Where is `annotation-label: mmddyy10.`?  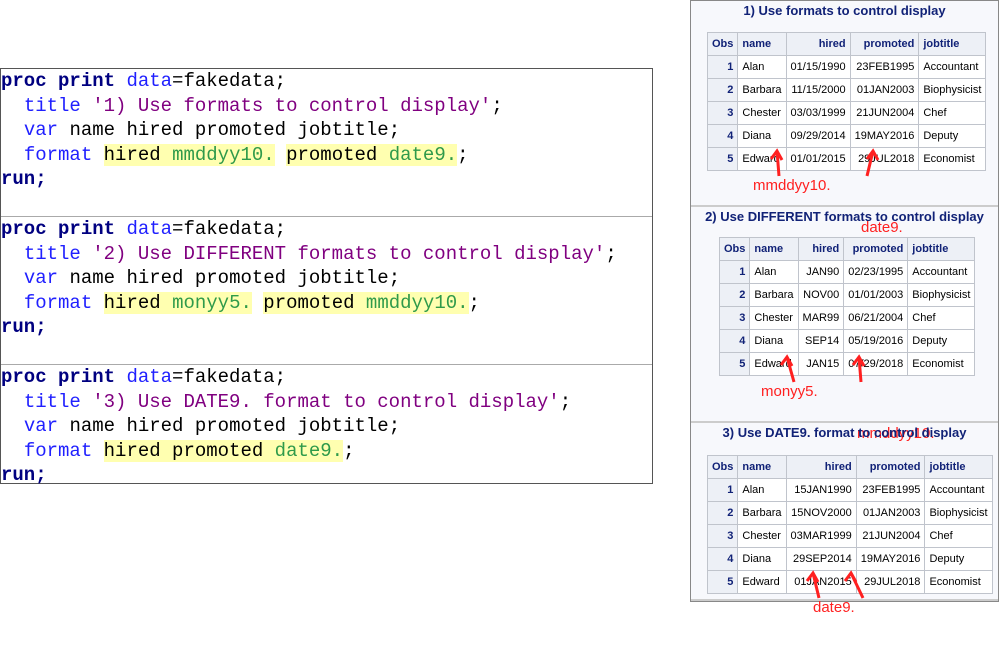
annotation-label: mmddyy10. is located at coordinates (792, 185).